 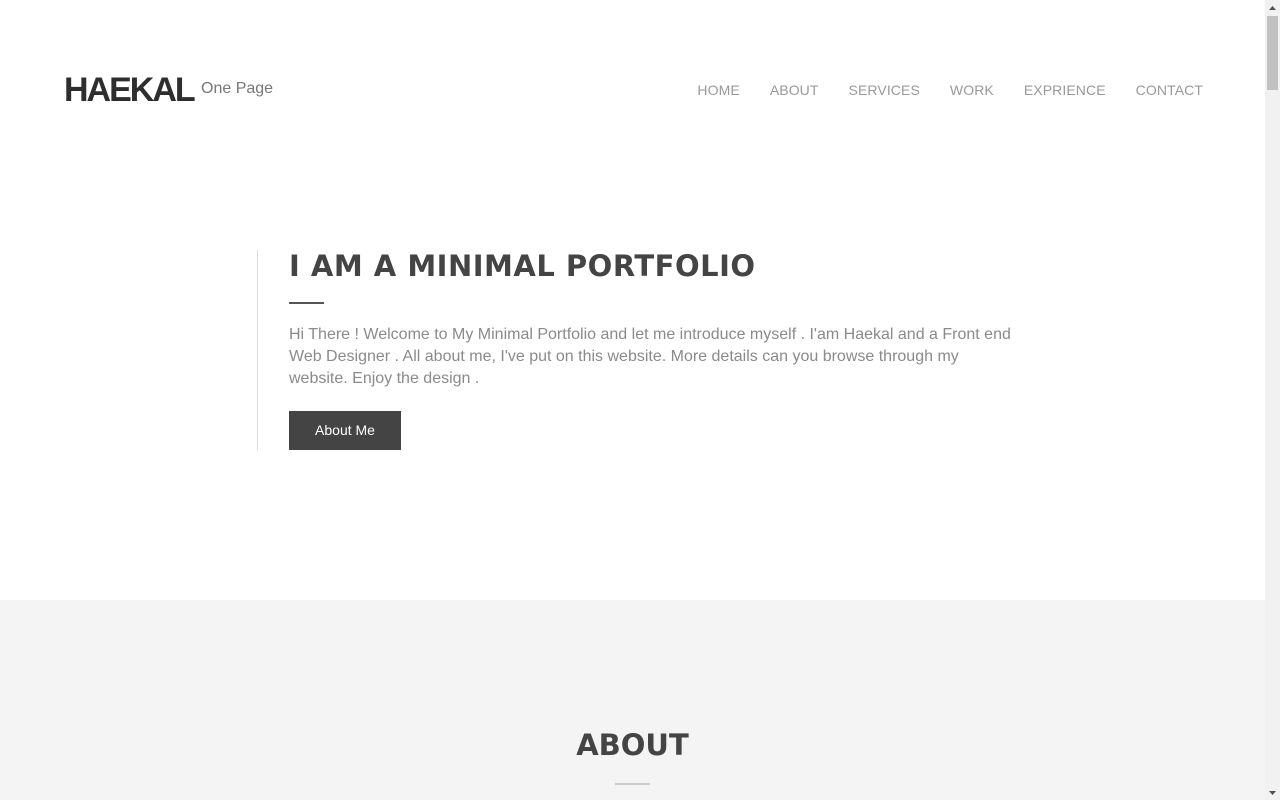 What do you see at coordinates (1065, 90) in the screenshot?
I see `nav-item-exprience: EXPRIENCE` at bounding box center [1065, 90].